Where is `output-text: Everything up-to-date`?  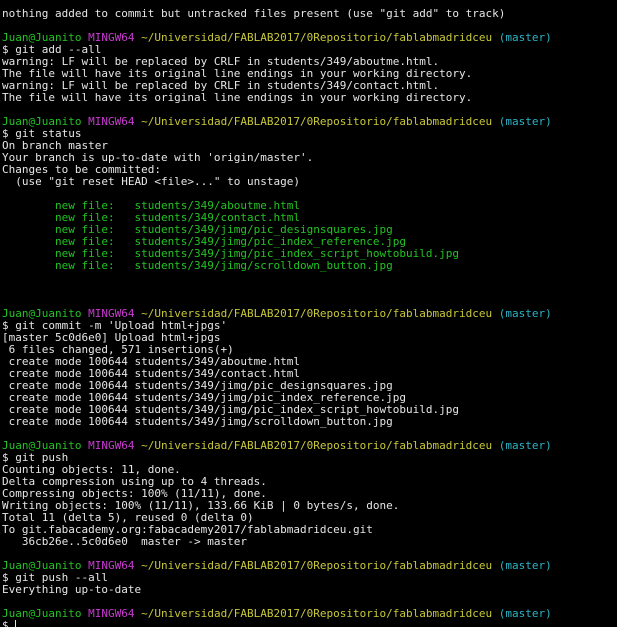
output-text: Everything up-to-date is located at coordinates (72, 589).